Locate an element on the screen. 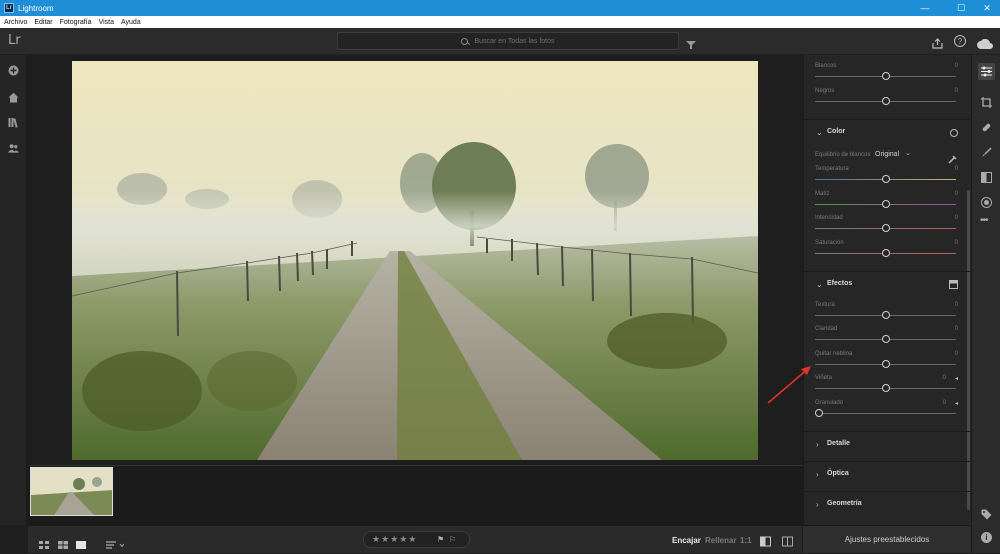 The height and width of the screenshot is (554, 1000). slider-vineta: Viñeta 0 ◂ is located at coordinates (887, 387).